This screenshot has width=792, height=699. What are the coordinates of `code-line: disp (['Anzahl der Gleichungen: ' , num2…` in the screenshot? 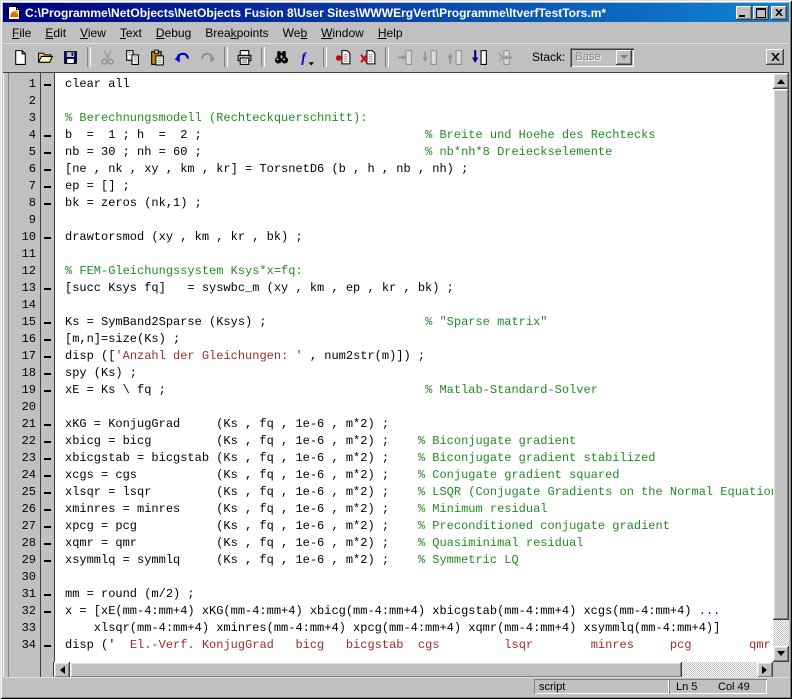 It's located at (419, 356).